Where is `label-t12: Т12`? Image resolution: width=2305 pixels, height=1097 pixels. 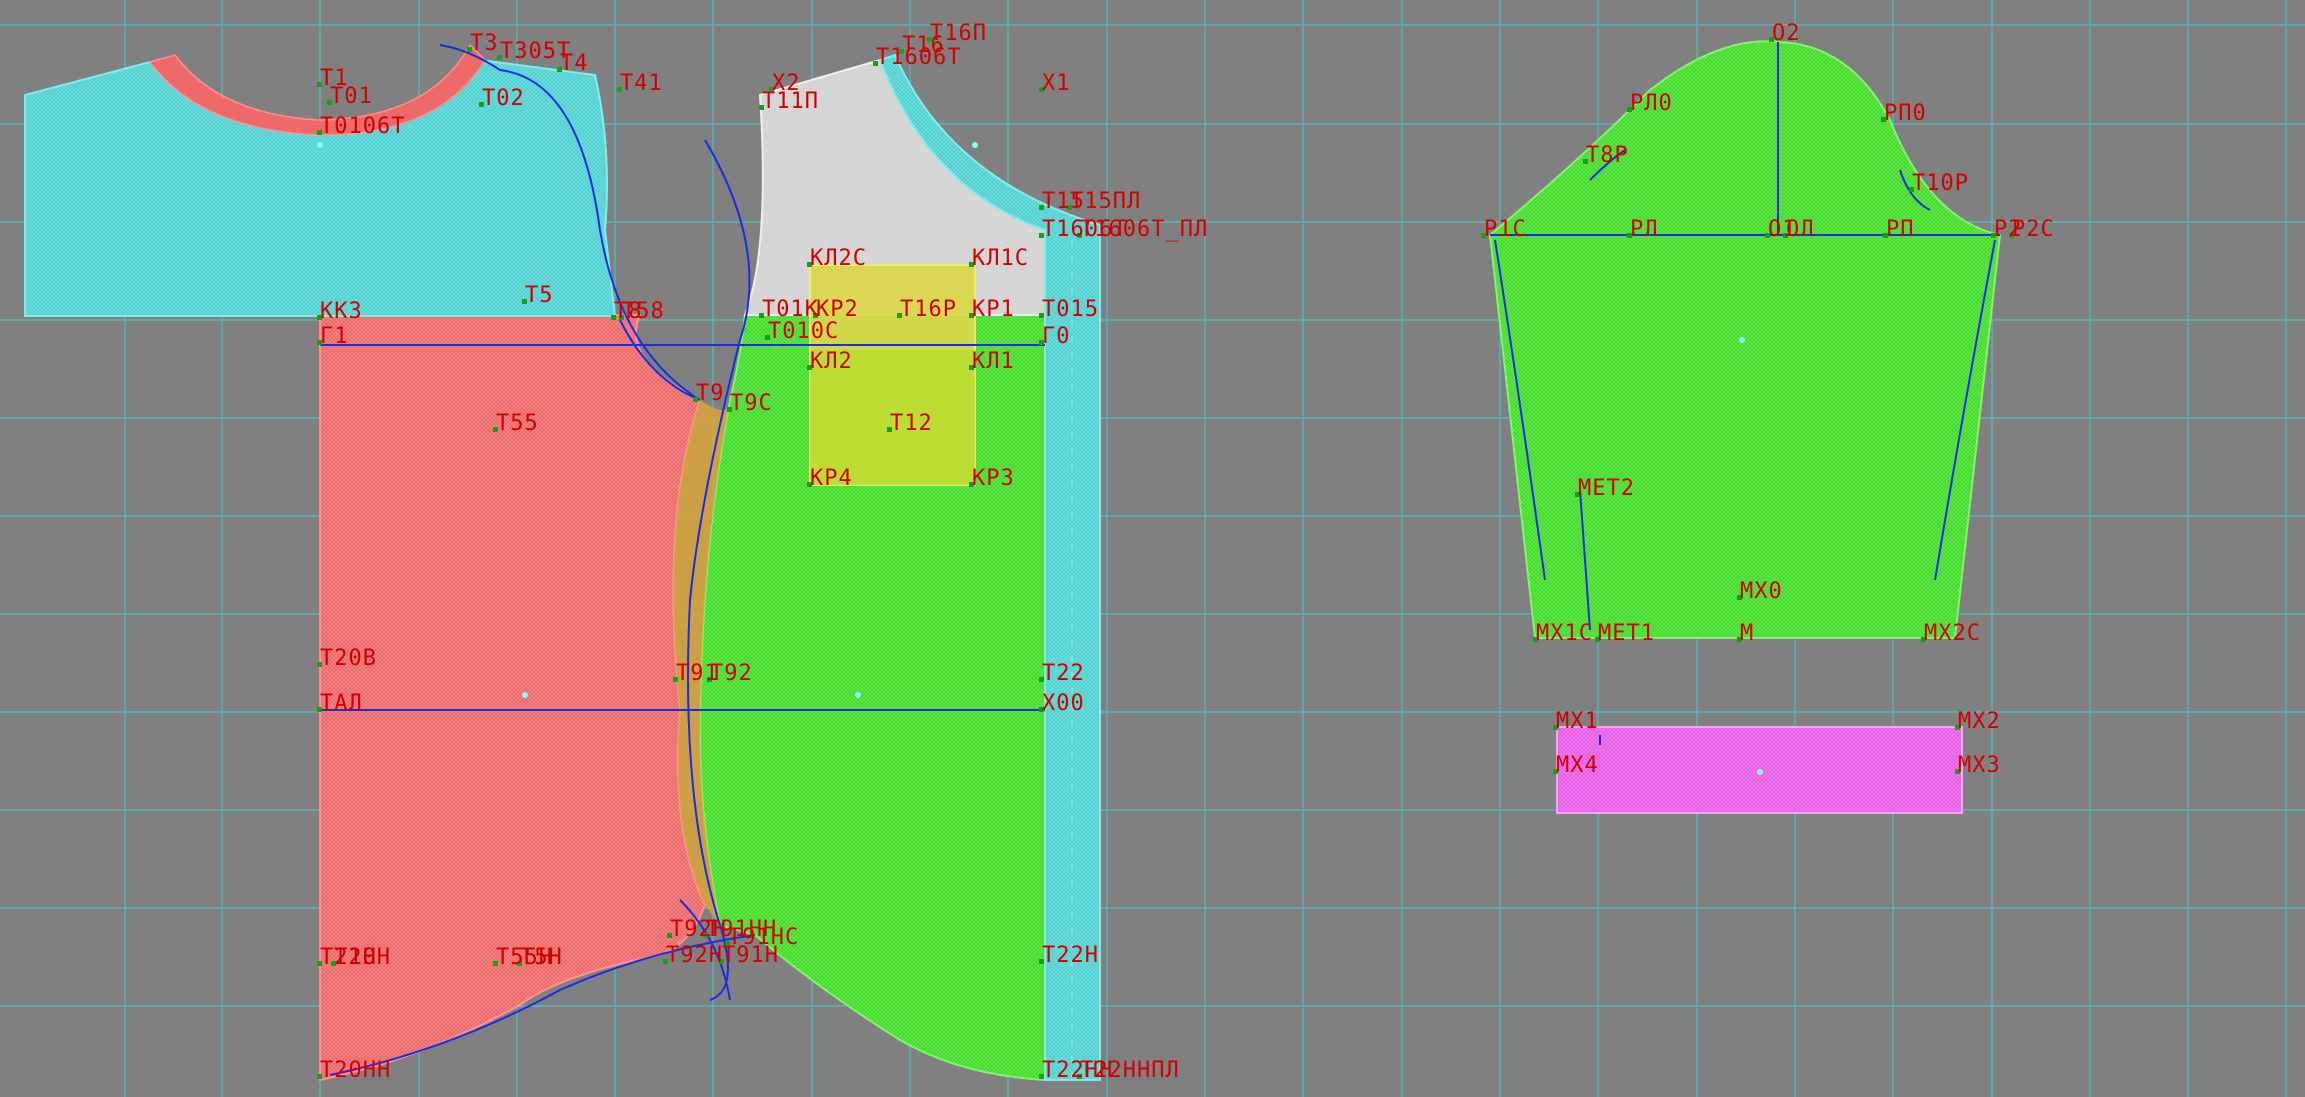
label-t12: Т12 is located at coordinates (911, 423).